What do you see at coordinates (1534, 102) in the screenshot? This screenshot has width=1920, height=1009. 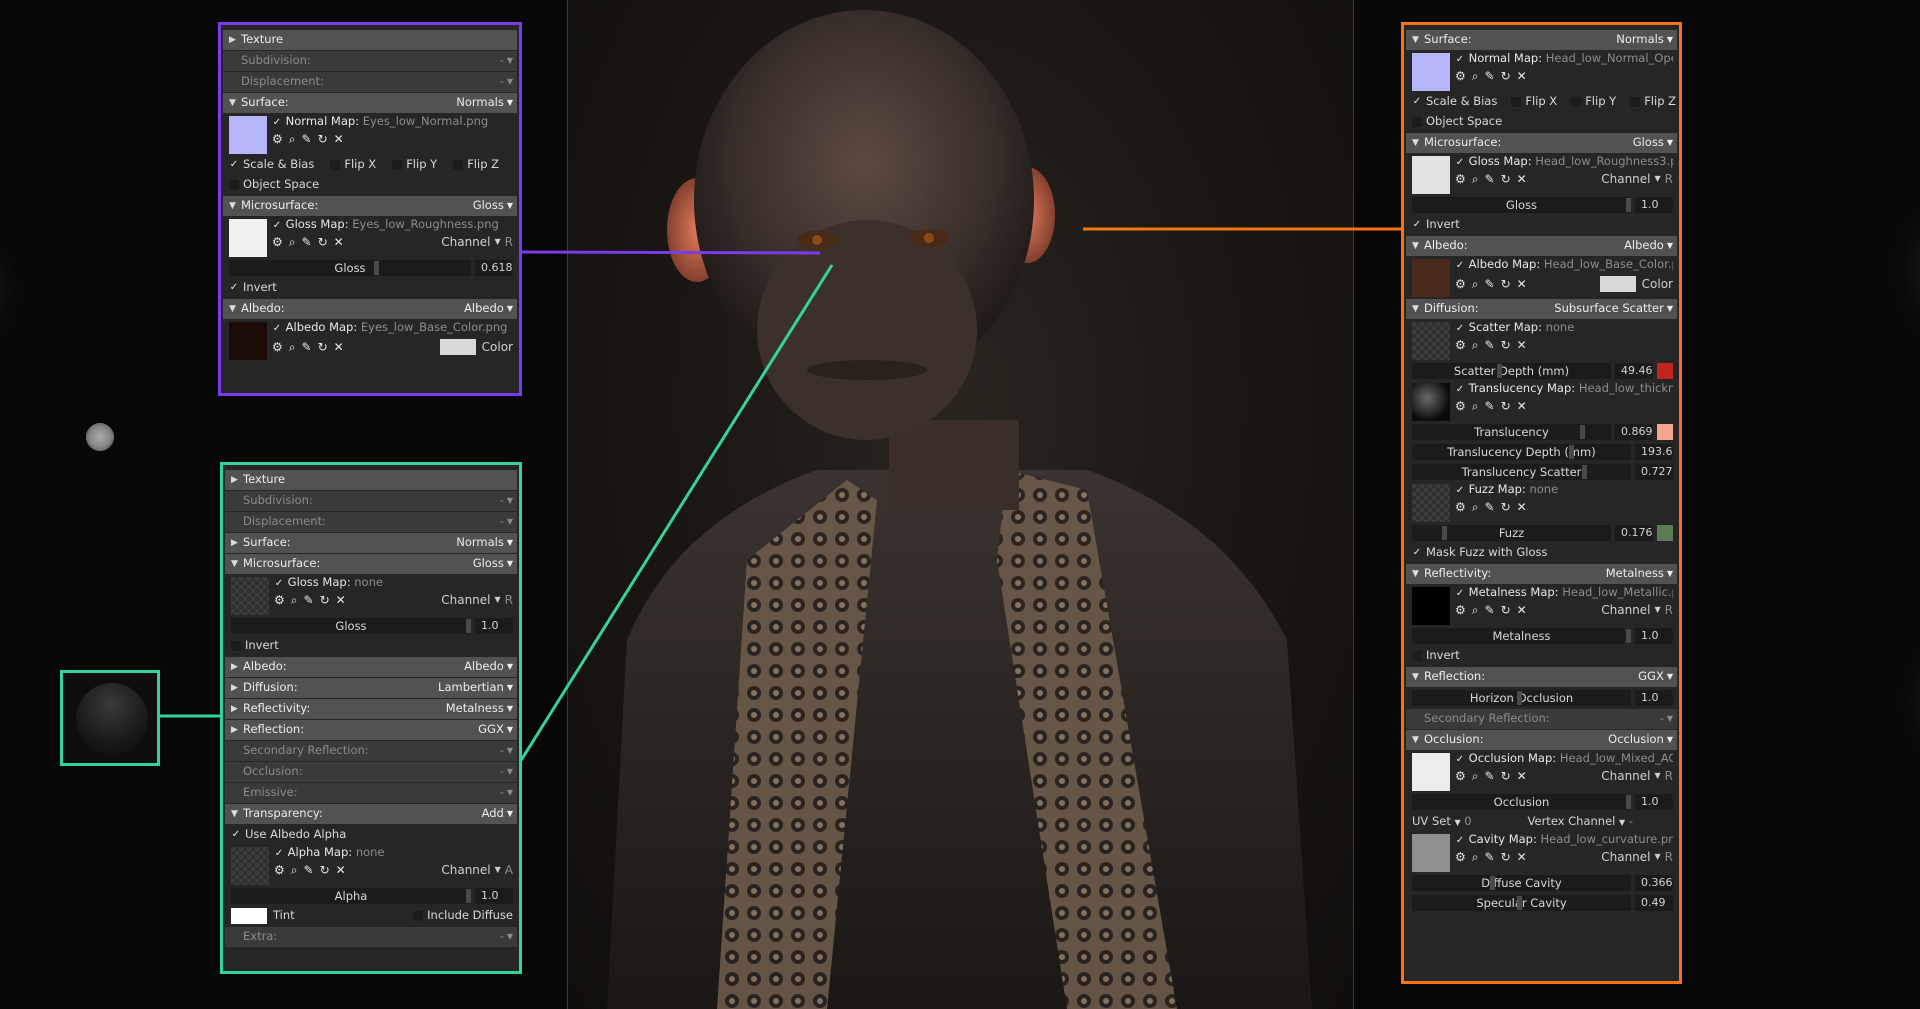 I see `flip-x-checkbox: Flip X` at bounding box center [1534, 102].